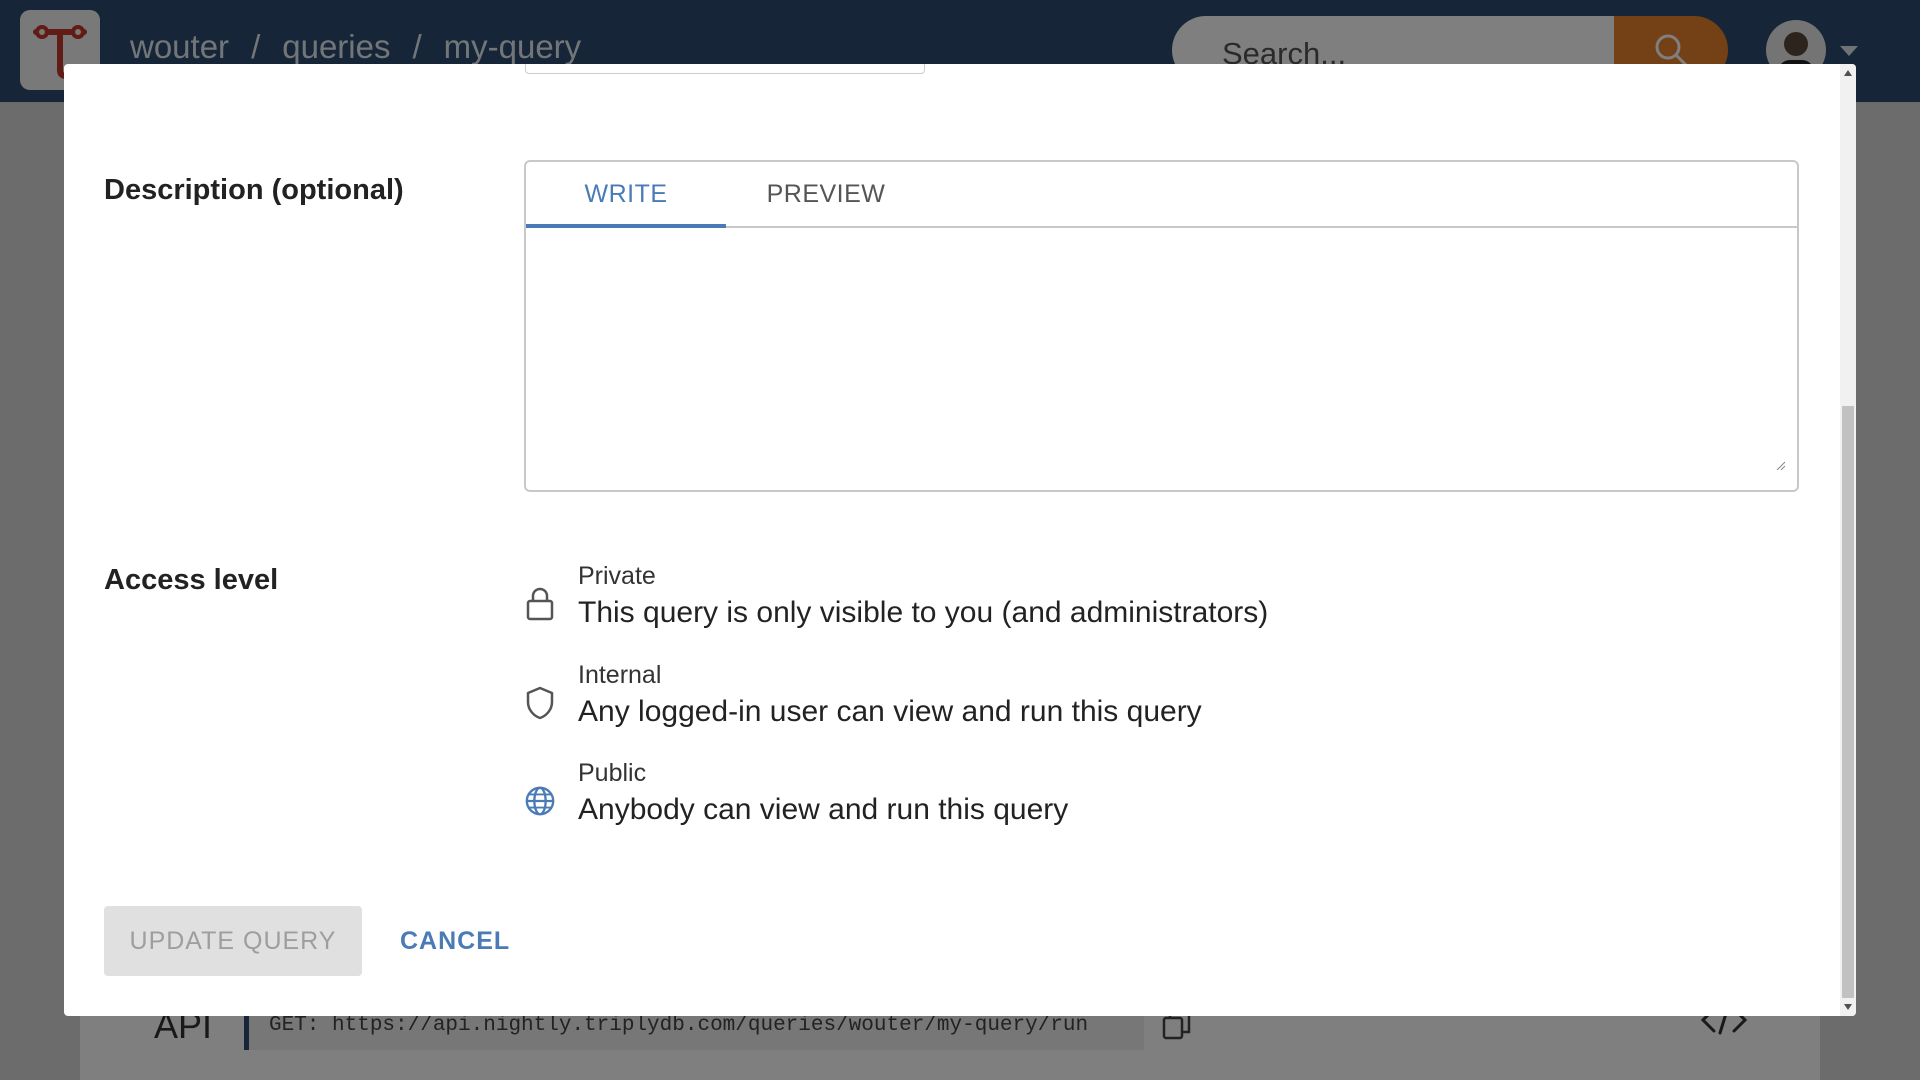 Image resolution: width=1920 pixels, height=1080 pixels. I want to click on lock-icon, so click(540, 604).